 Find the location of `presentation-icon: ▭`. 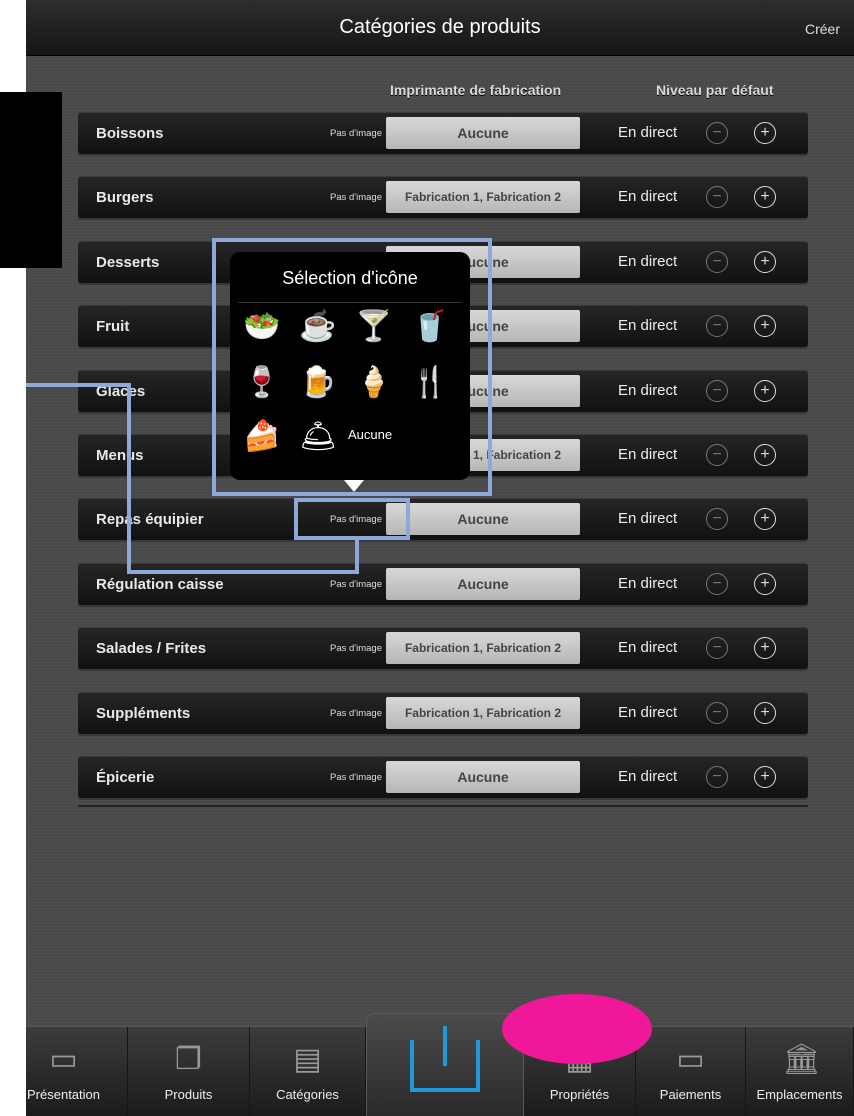

presentation-icon: ▭ is located at coordinates (63, 1059).